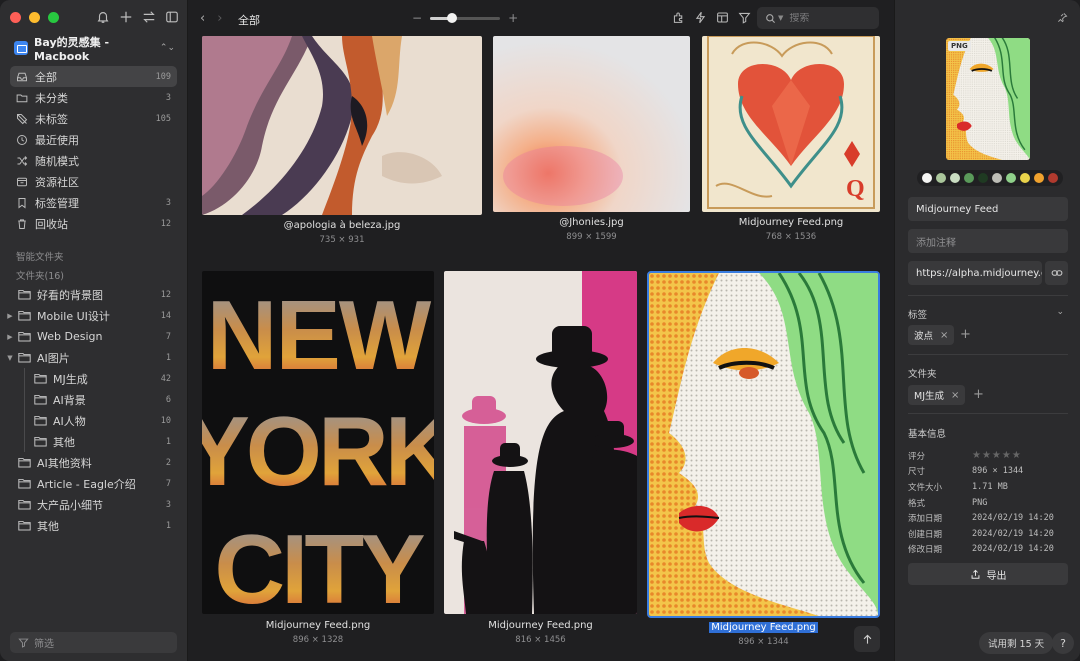 The height and width of the screenshot is (661, 1080). Describe the element at coordinates (93, 181) in the screenshot. I see `sidebar-item-6: 资源社区` at that location.